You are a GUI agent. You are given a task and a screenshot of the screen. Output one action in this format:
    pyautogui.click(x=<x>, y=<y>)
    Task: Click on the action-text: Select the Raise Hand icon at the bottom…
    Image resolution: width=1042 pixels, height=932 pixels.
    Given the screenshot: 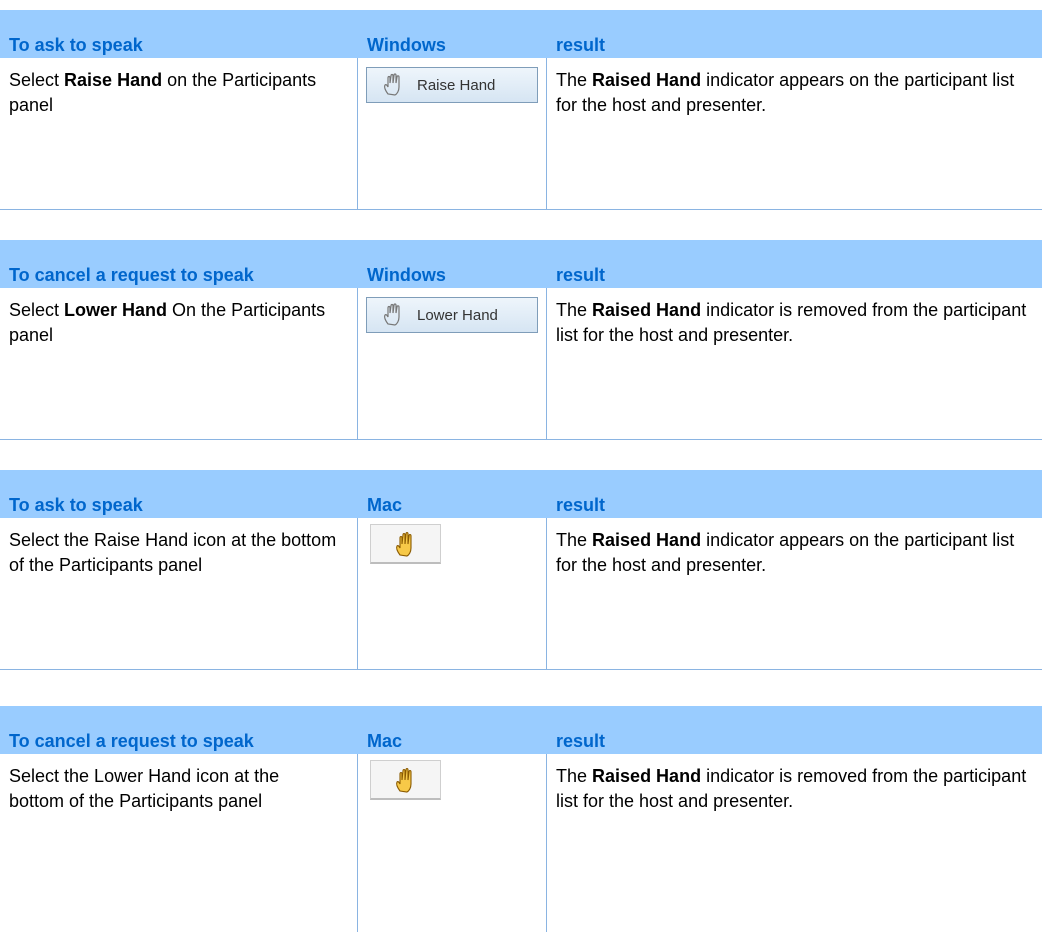 What is the action you would take?
    pyautogui.click(x=173, y=552)
    